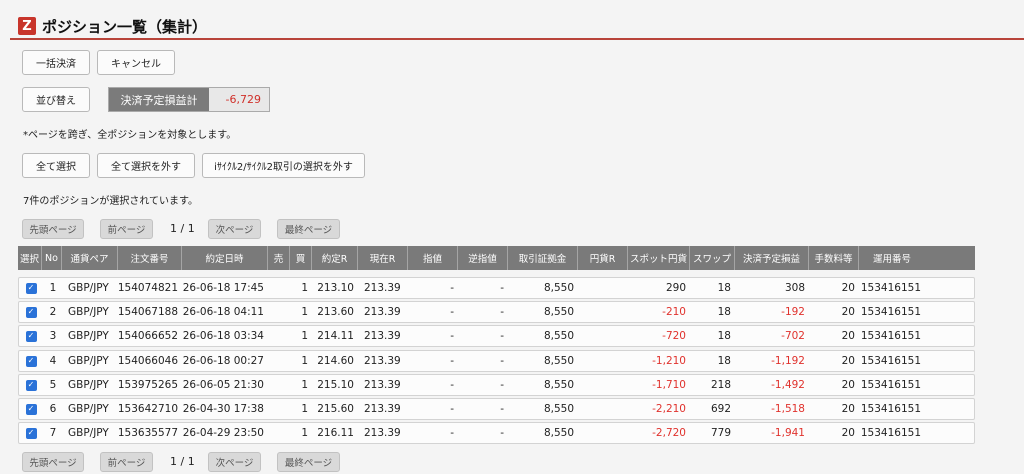  I want to click on header-cell: 手数料等, so click(834, 258).